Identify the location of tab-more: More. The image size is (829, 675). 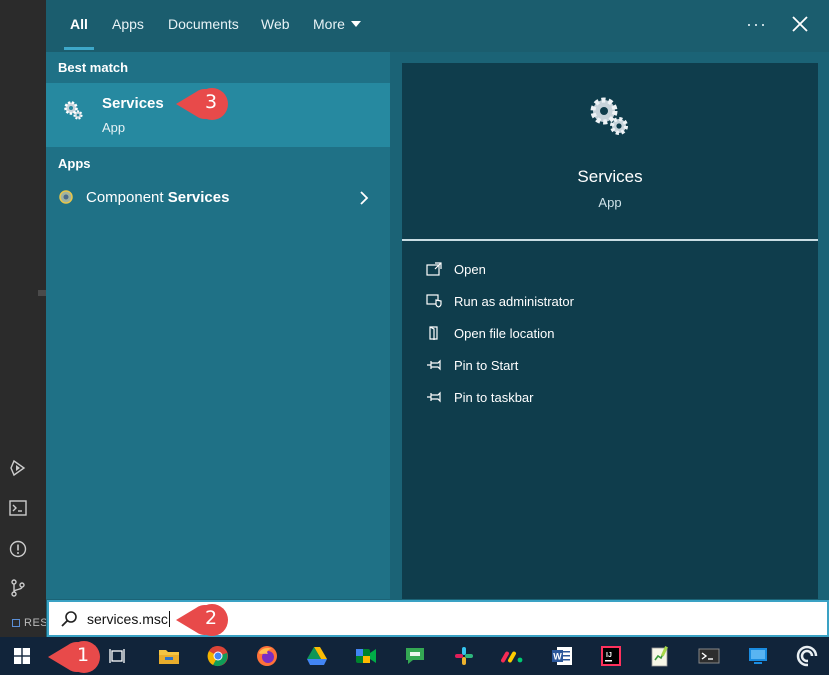
(337, 25).